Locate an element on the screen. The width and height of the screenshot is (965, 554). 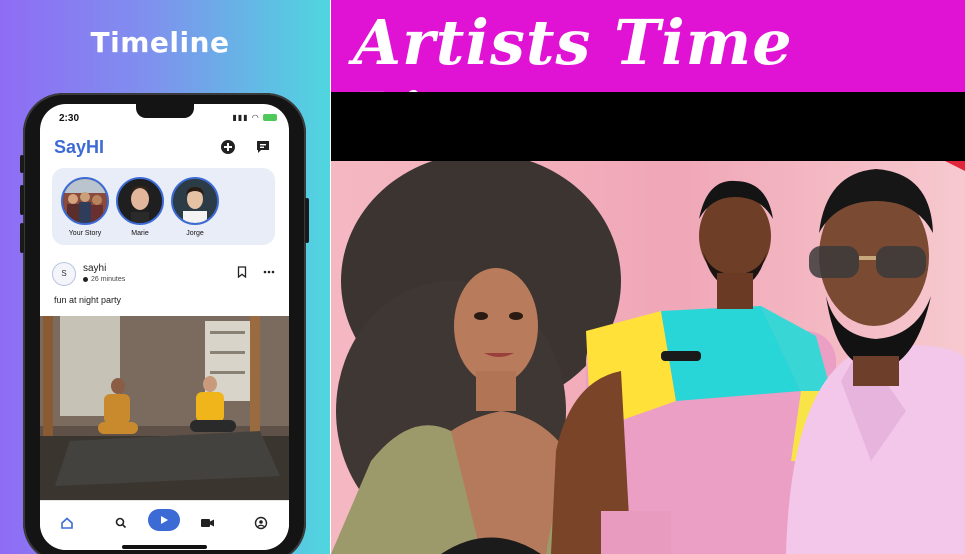
story-label: Marie is located at coordinates (140, 233).